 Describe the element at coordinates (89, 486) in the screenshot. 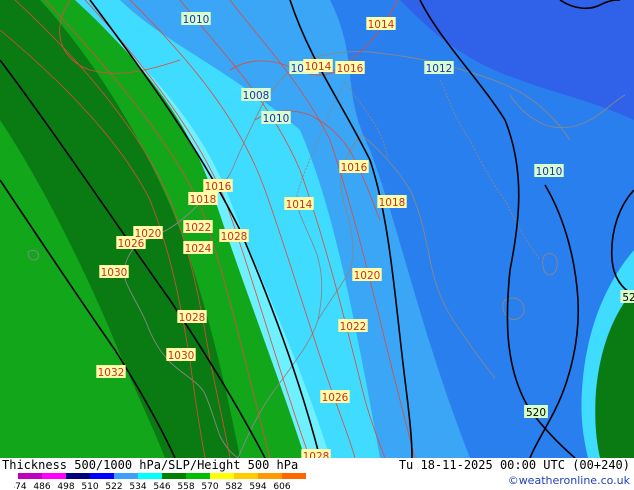

I see `scale-tick-label: 510` at that location.